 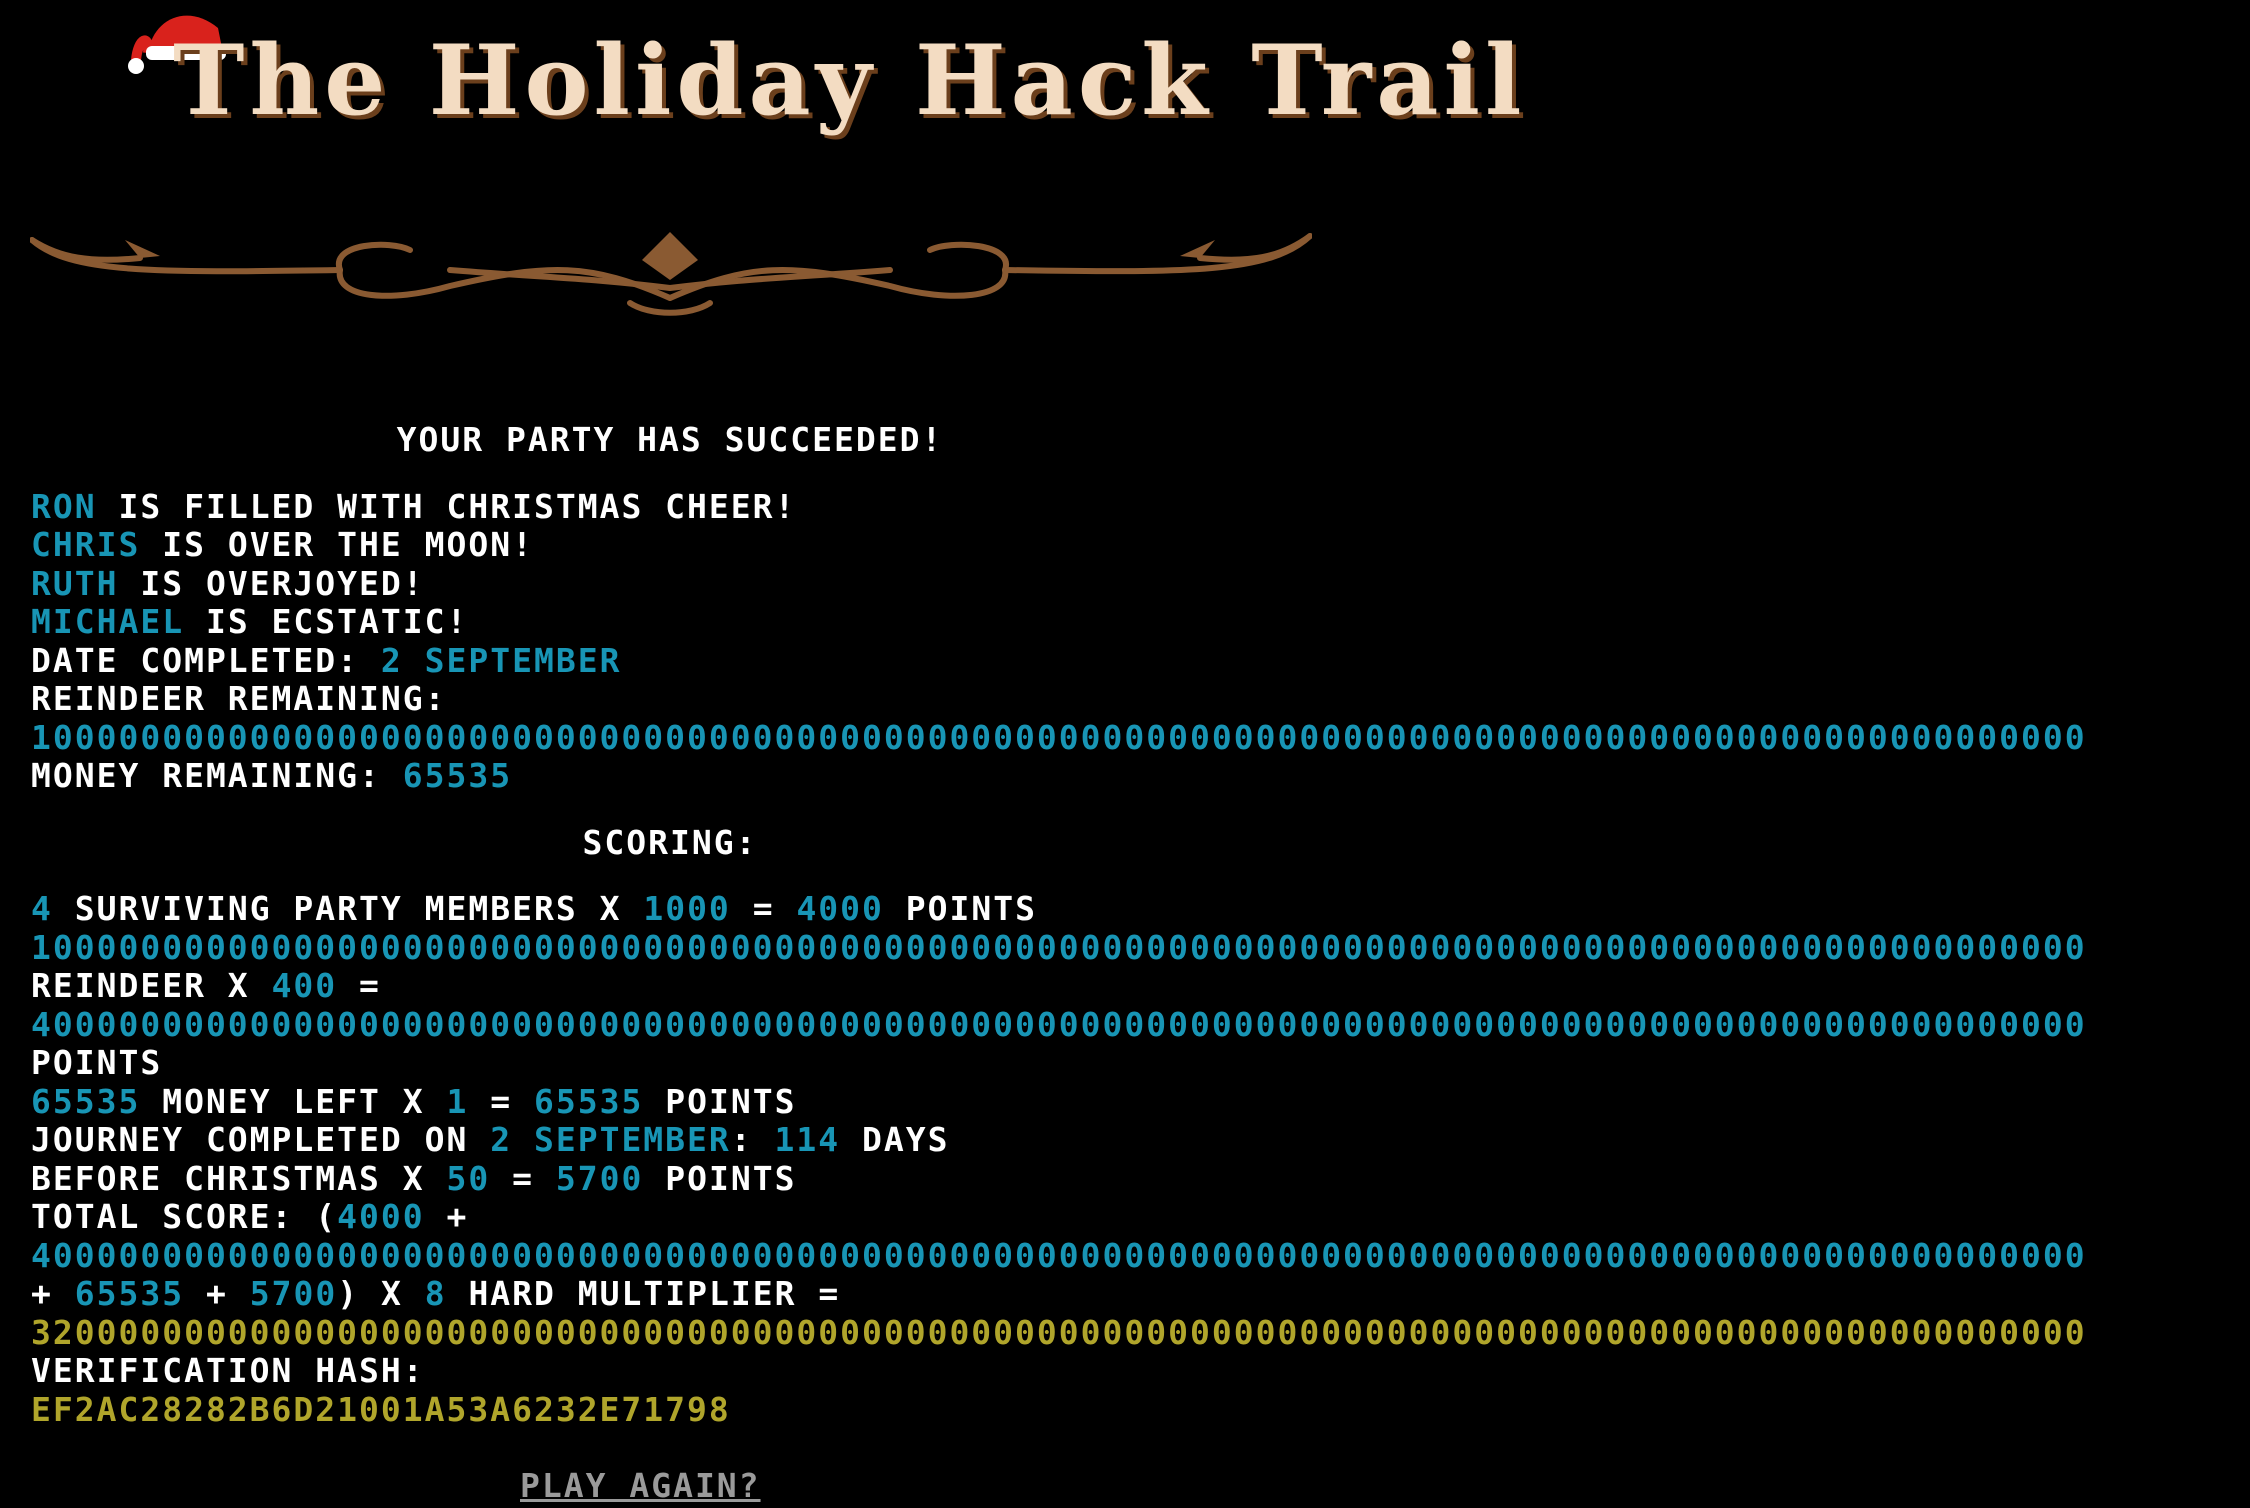 I want to click on party-member-status: IS OVER THE MOON!, so click(x=348, y=544).